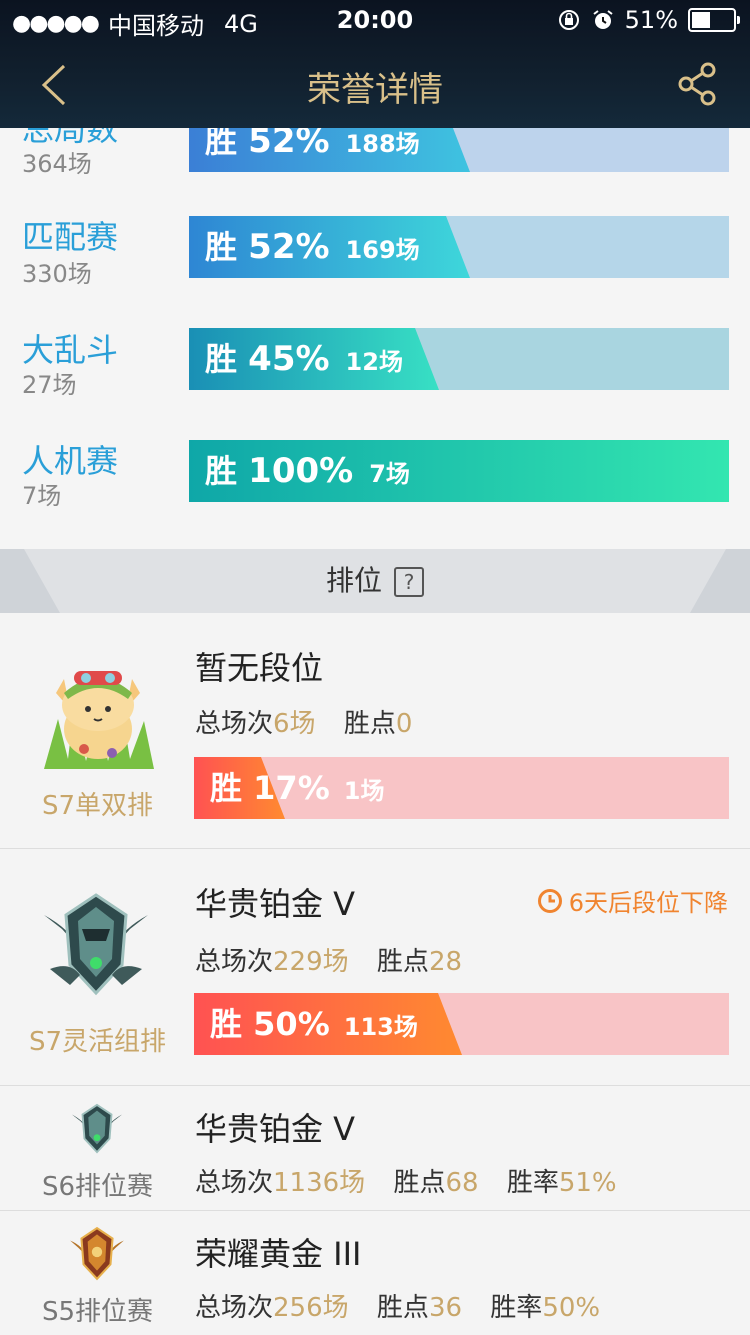 This screenshot has height=1335, width=750. Describe the element at coordinates (57, 164) in the screenshot. I see `mode-count: 364场` at that location.